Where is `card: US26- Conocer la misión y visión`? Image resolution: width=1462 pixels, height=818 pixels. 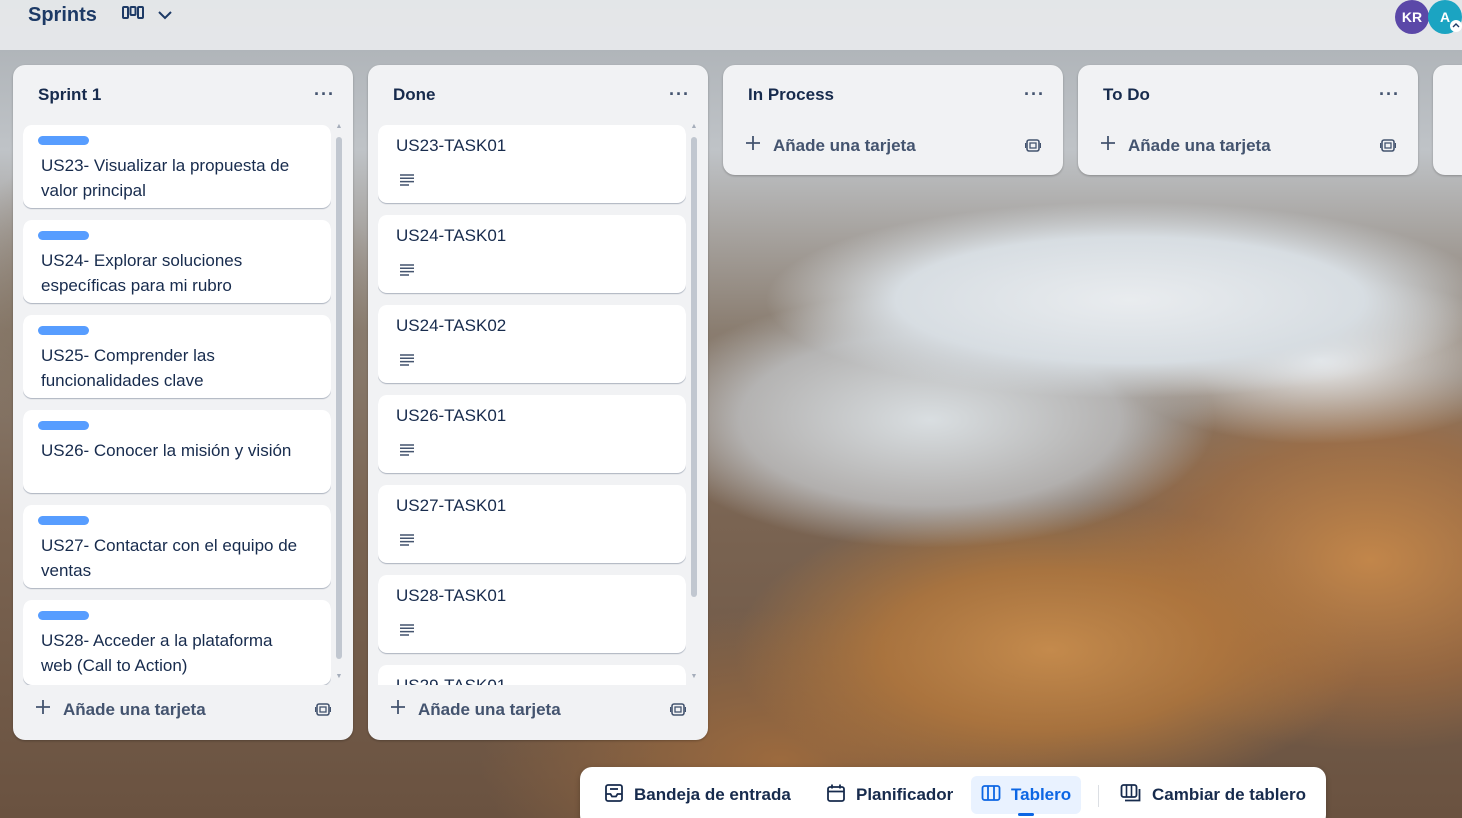 card: US26- Conocer la misión y visión is located at coordinates (177, 451).